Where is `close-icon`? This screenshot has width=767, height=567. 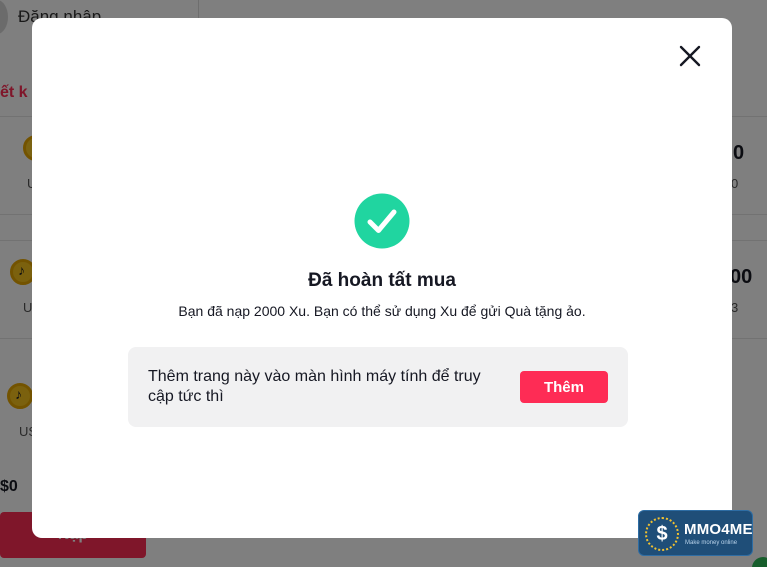 close-icon is located at coordinates (690, 56).